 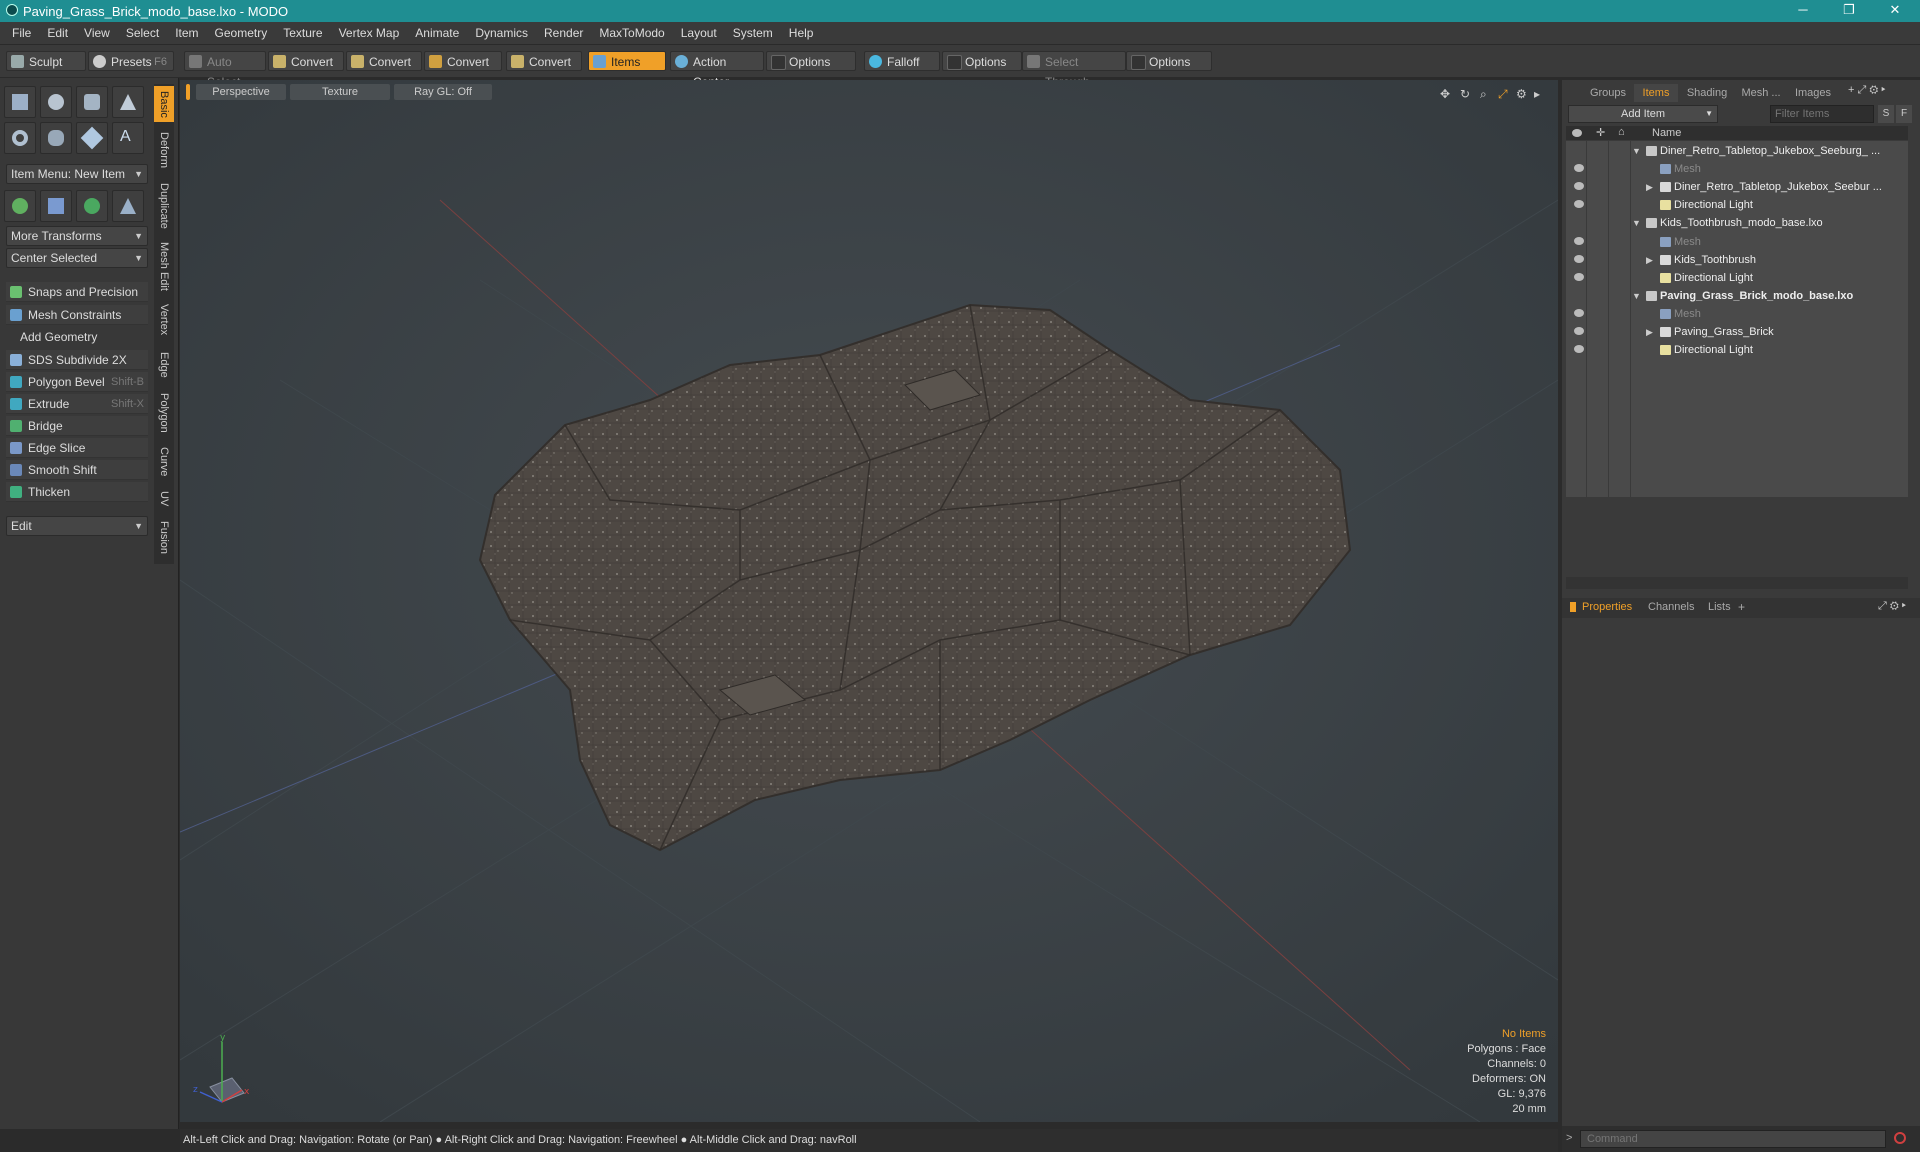 What do you see at coordinates (77, 492) in the screenshot?
I see `thicken-button: Thicken` at bounding box center [77, 492].